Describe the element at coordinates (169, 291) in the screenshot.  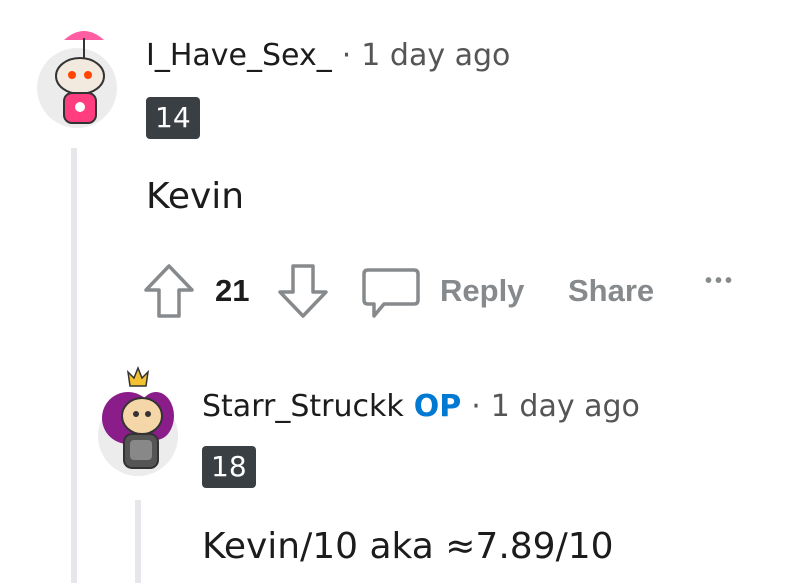
I see `upvote-icon` at that location.